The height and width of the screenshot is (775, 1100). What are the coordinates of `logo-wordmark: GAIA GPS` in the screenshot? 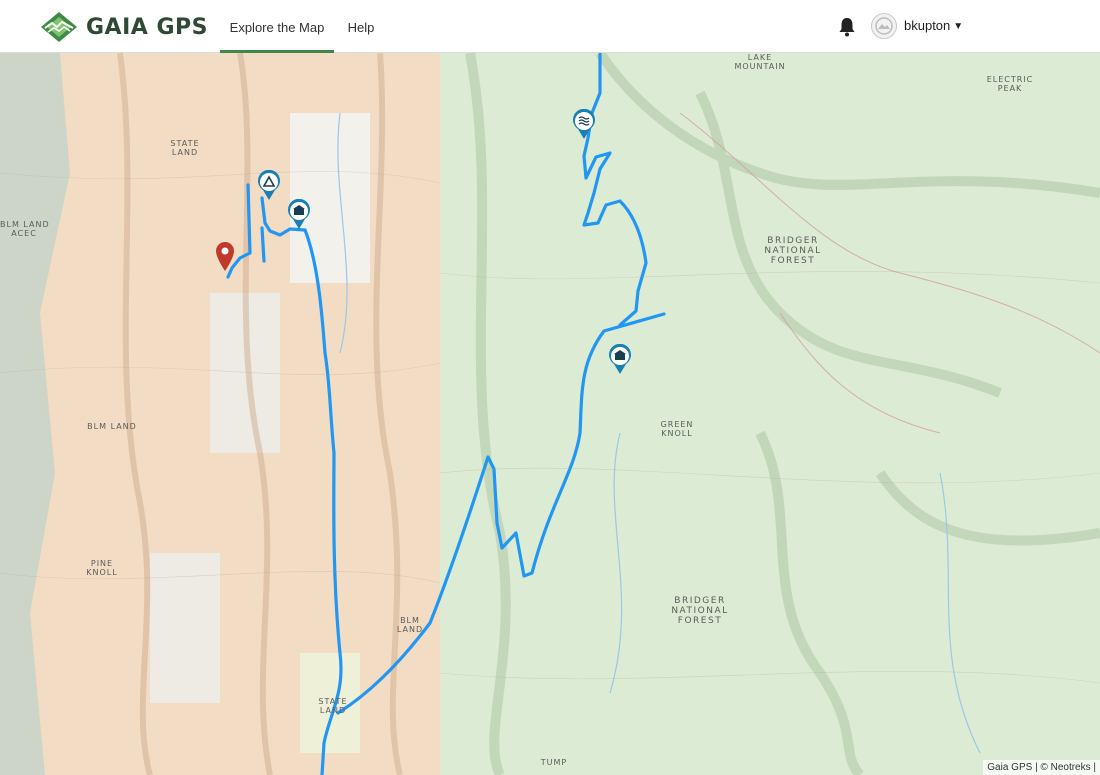 It's located at (147, 27).